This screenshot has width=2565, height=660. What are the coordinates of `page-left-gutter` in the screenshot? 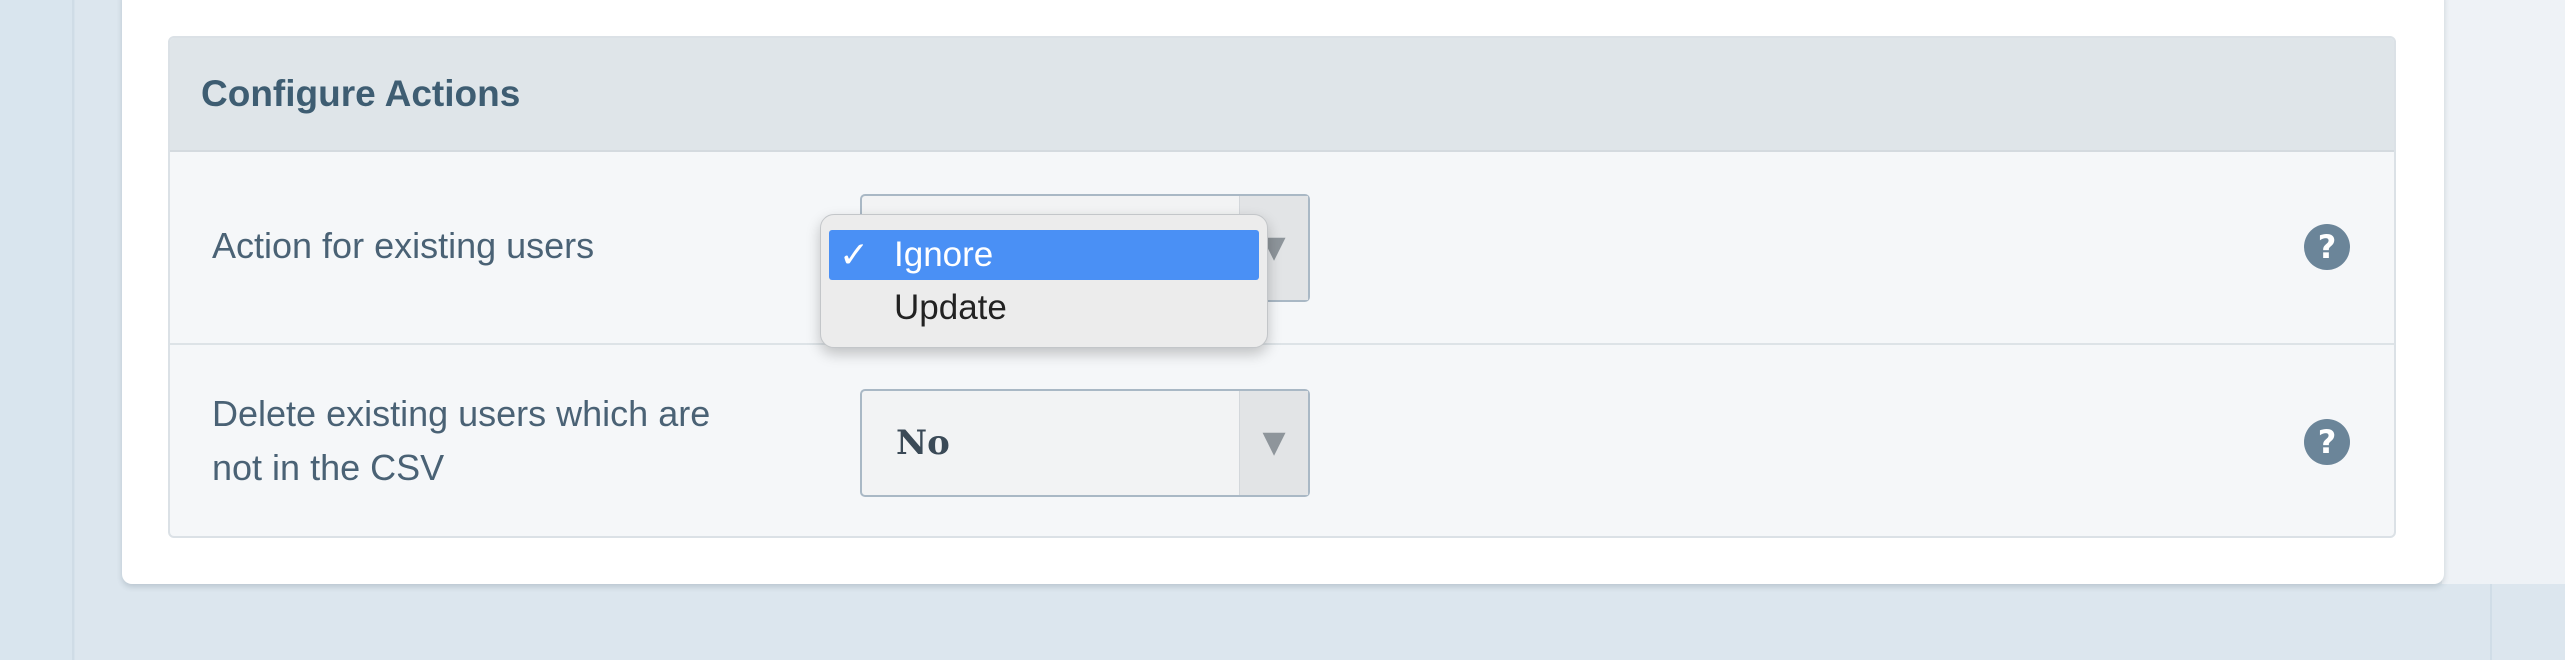 It's located at (37, 330).